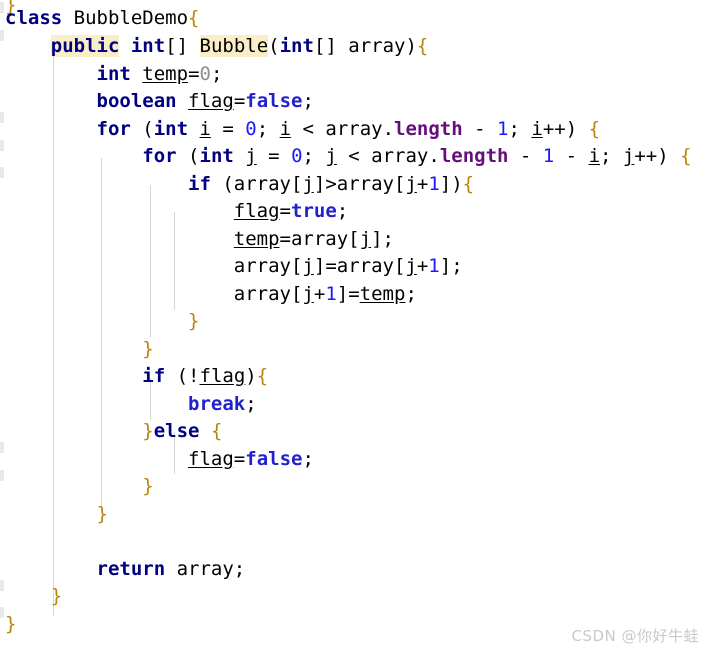  I want to click on code-line: return array;, so click(125, 570).